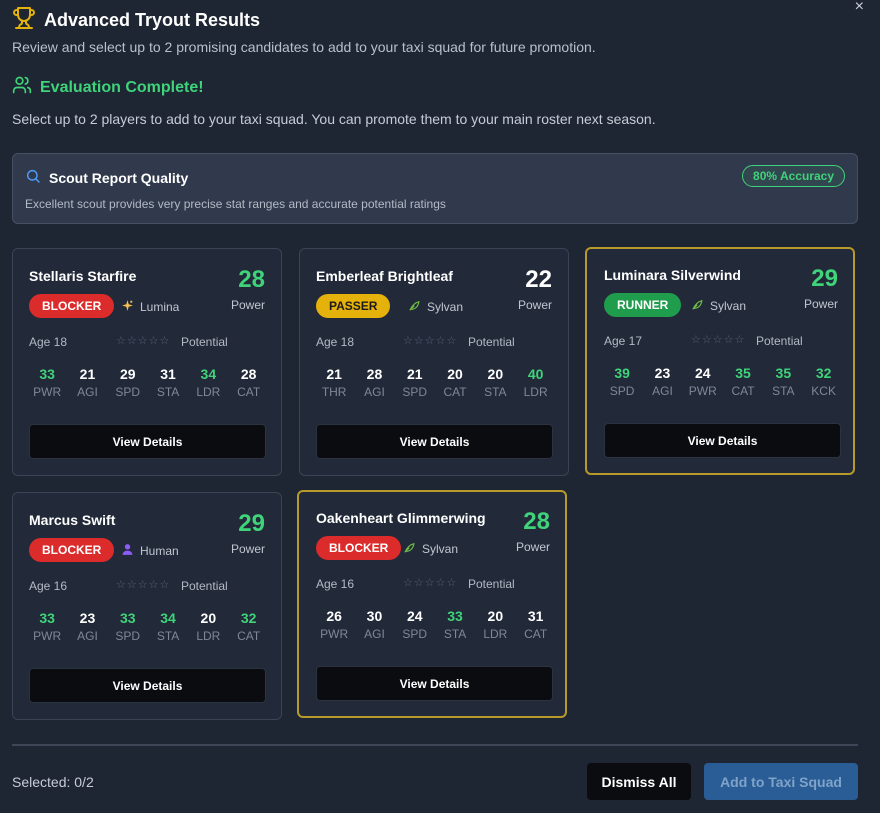 This screenshot has width=880, height=813. What do you see at coordinates (538, 279) in the screenshot?
I see `power-value: 22` at bounding box center [538, 279].